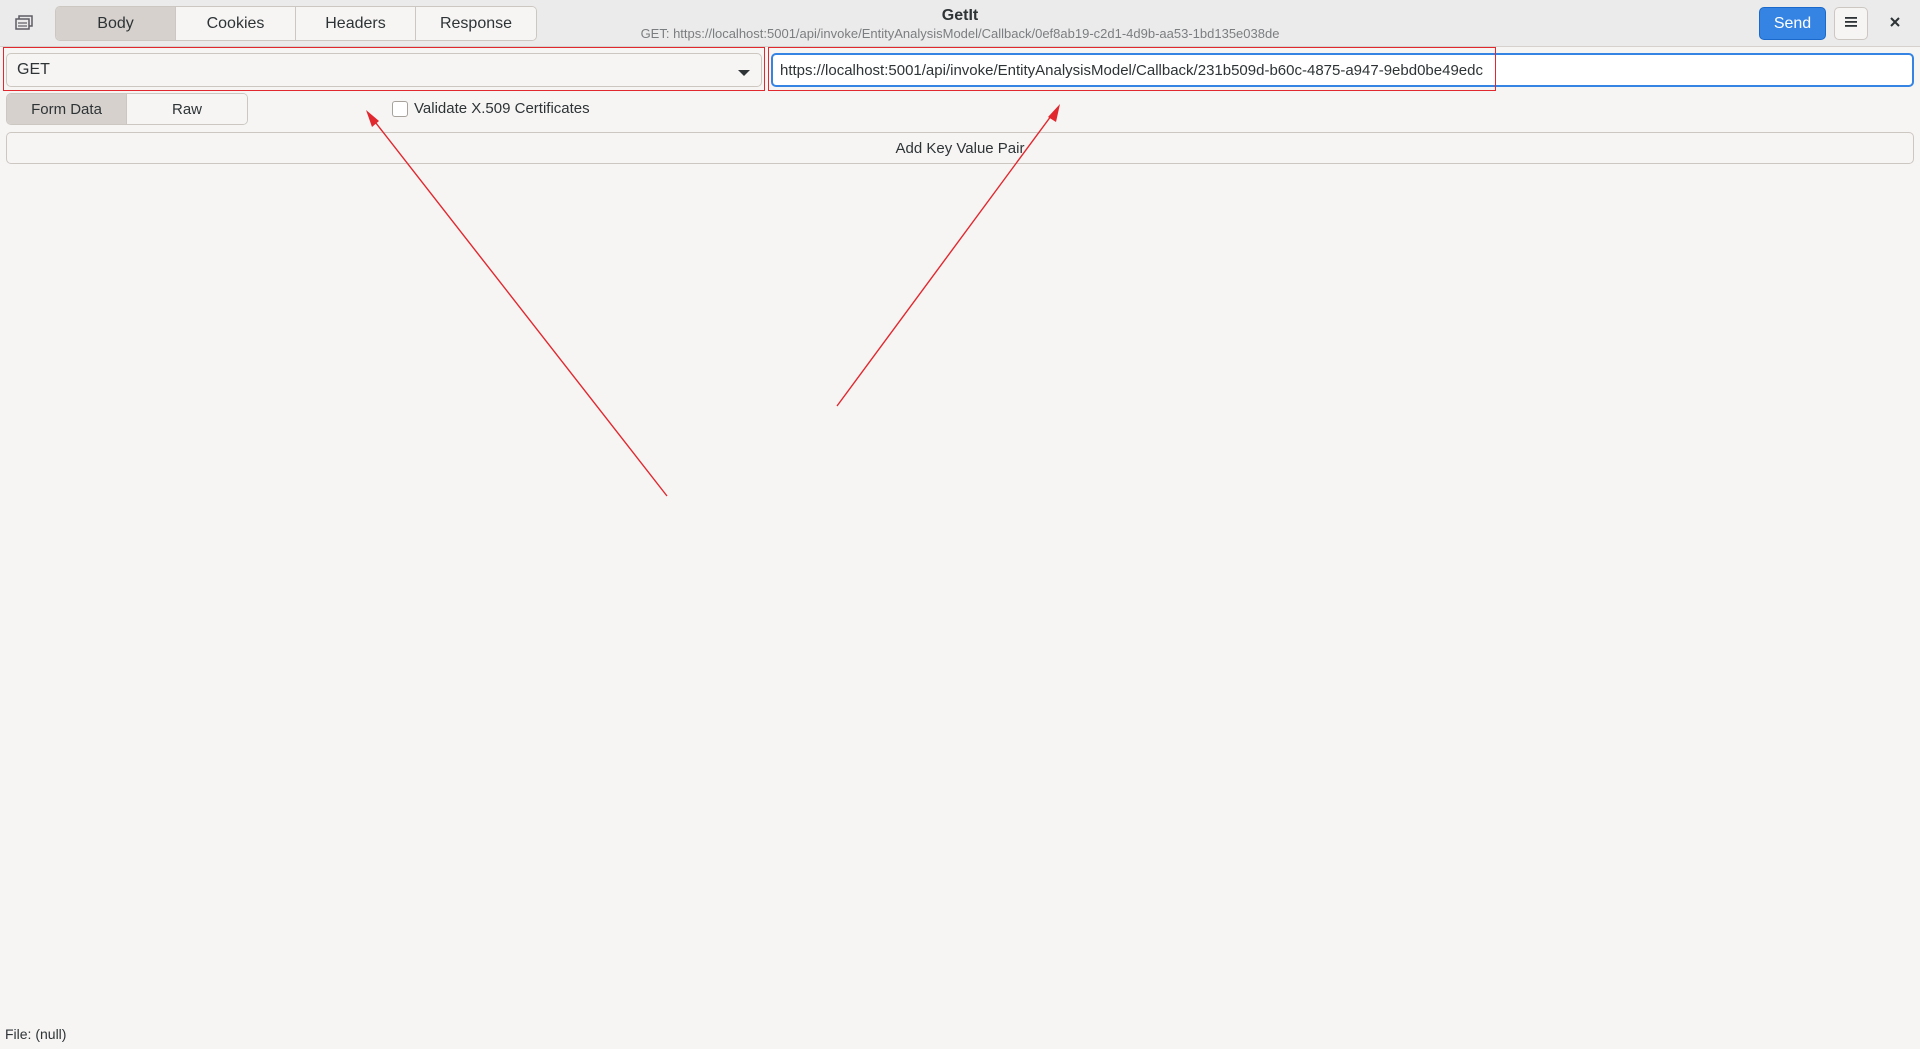 The image size is (1920, 1049). Describe the element at coordinates (1054, 113) in the screenshot. I see `arrowhead-url` at that location.